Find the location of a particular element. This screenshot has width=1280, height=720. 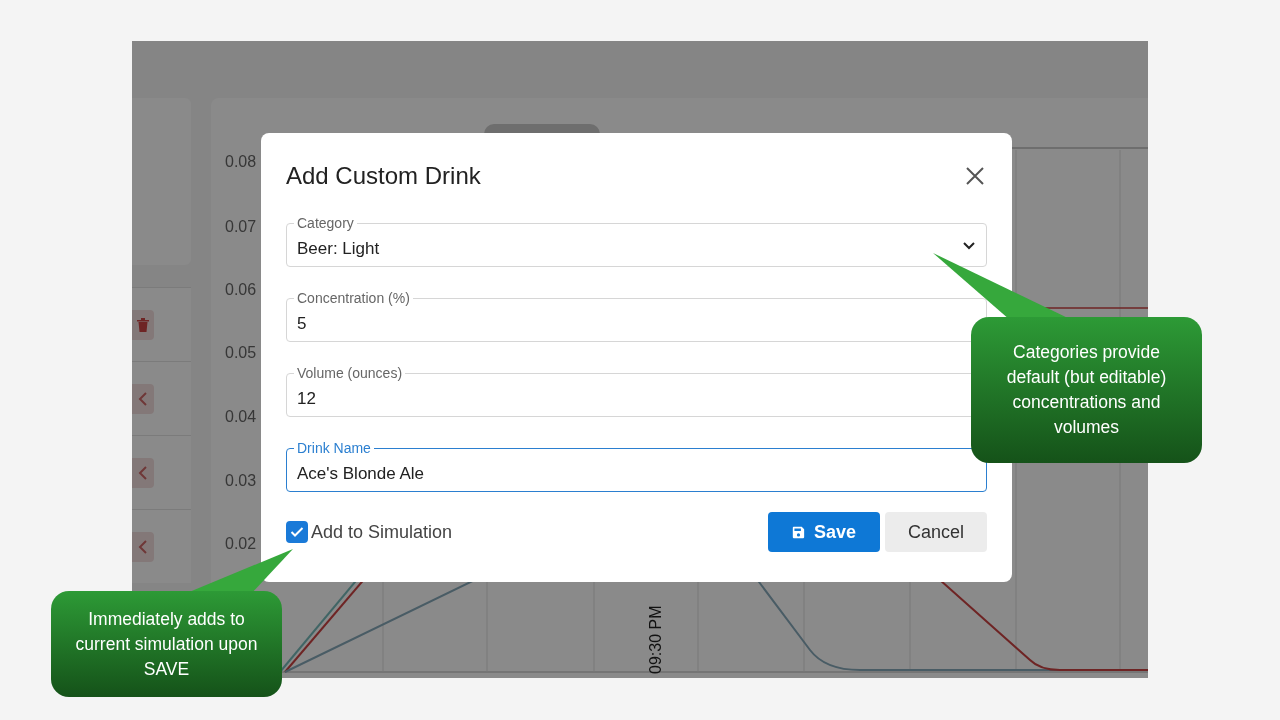

checkmark-icon is located at coordinates (297, 532).